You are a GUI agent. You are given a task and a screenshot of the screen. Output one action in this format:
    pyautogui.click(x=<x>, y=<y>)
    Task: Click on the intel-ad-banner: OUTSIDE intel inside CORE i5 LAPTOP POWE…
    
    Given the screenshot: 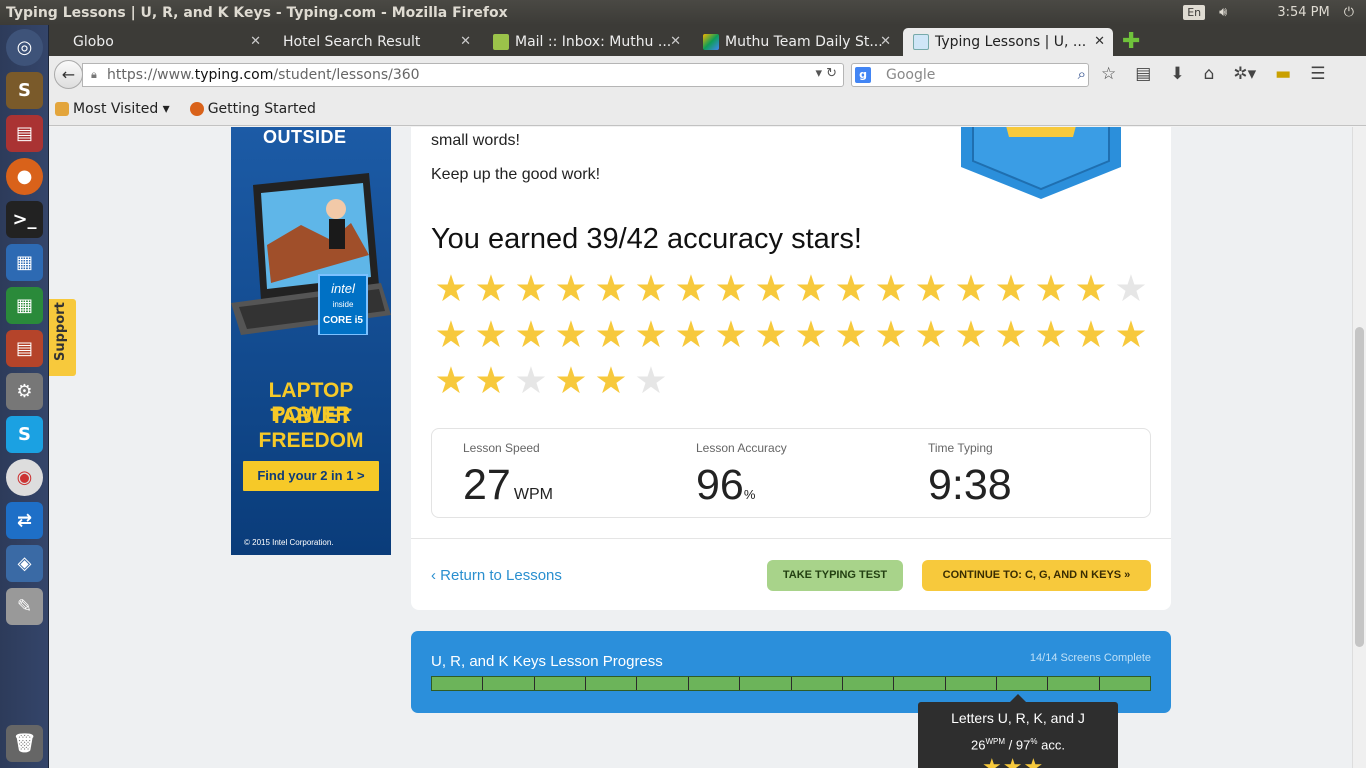 What is the action you would take?
    pyautogui.click(x=311, y=341)
    